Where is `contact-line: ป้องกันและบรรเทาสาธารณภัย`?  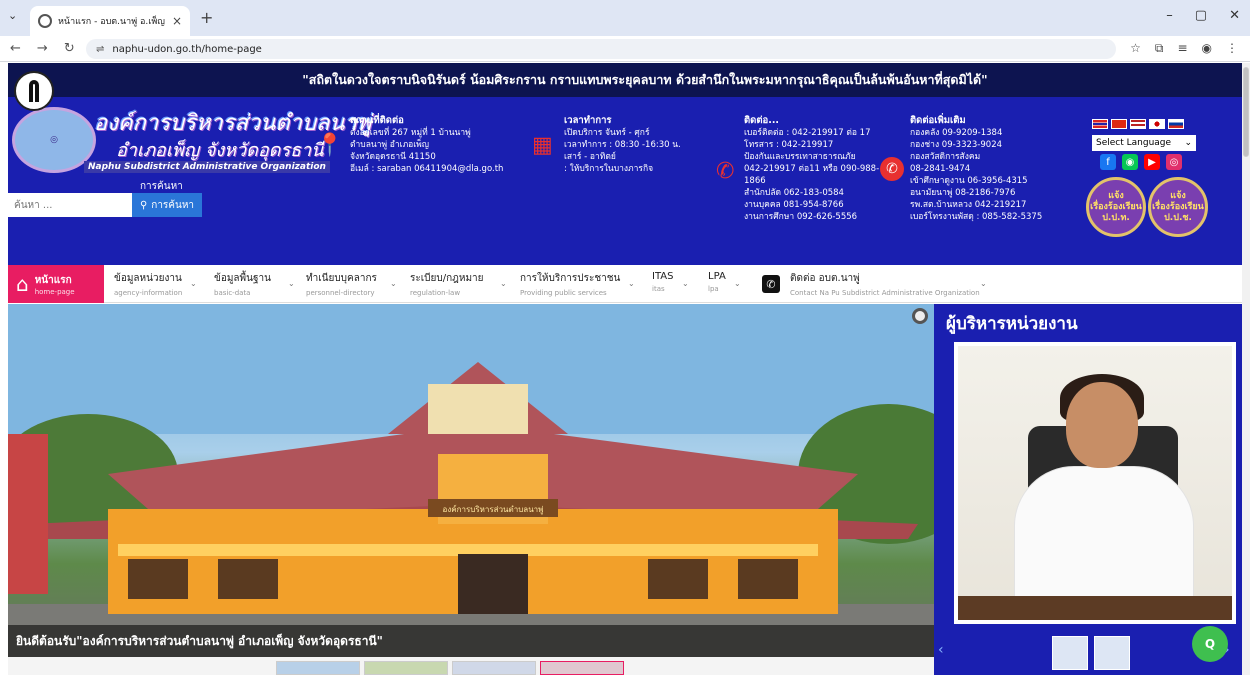 contact-line: ป้องกันและบรรเทาสาธารณภัย is located at coordinates (800, 157).